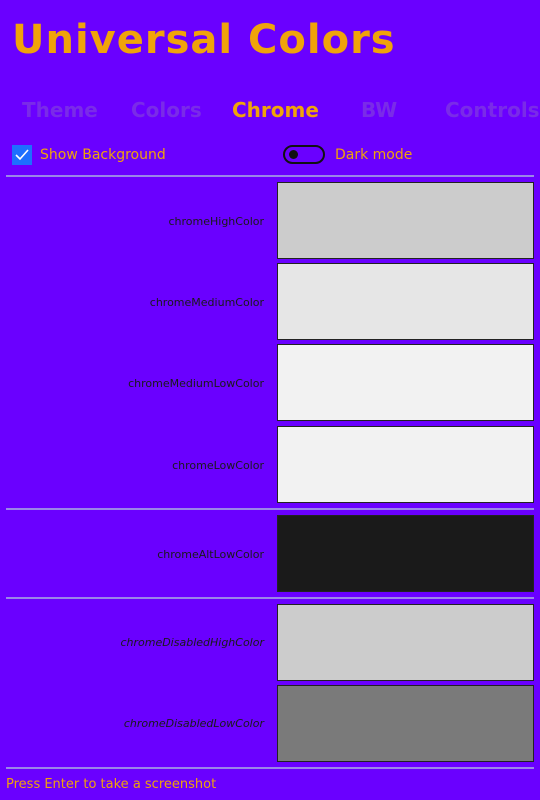 The height and width of the screenshot is (800, 540). I want to click on options-bar: Show Background Dark mode, so click(270, 155).